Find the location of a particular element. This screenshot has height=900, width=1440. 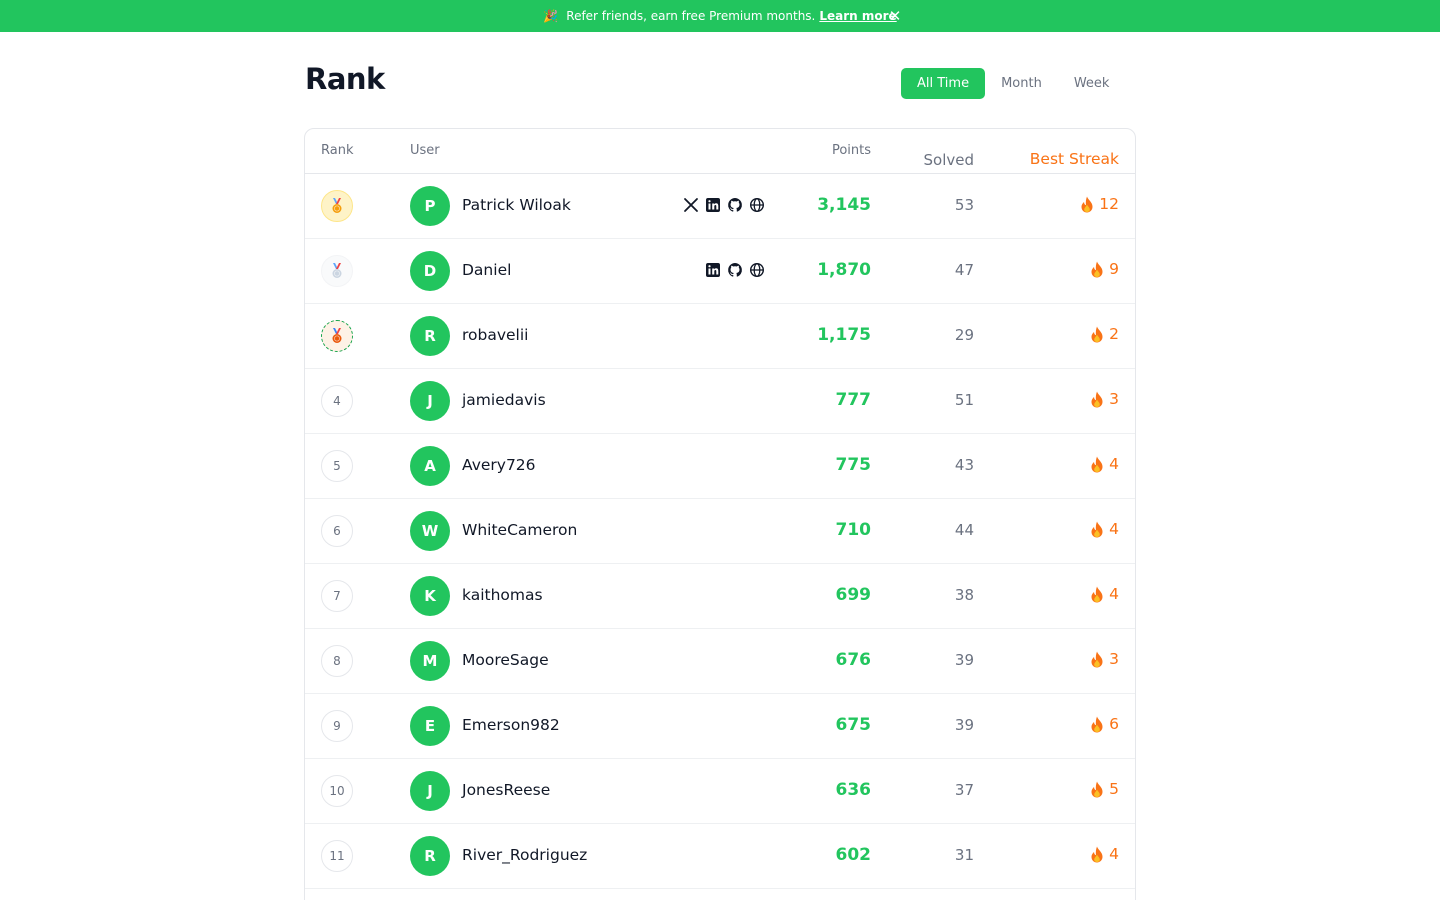

best-streak: 9 is located at coordinates (1104, 269).